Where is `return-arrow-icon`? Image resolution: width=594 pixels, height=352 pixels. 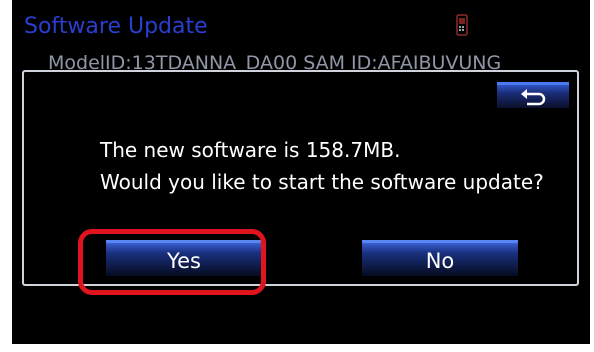
return-arrow-icon is located at coordinates (533, 97).